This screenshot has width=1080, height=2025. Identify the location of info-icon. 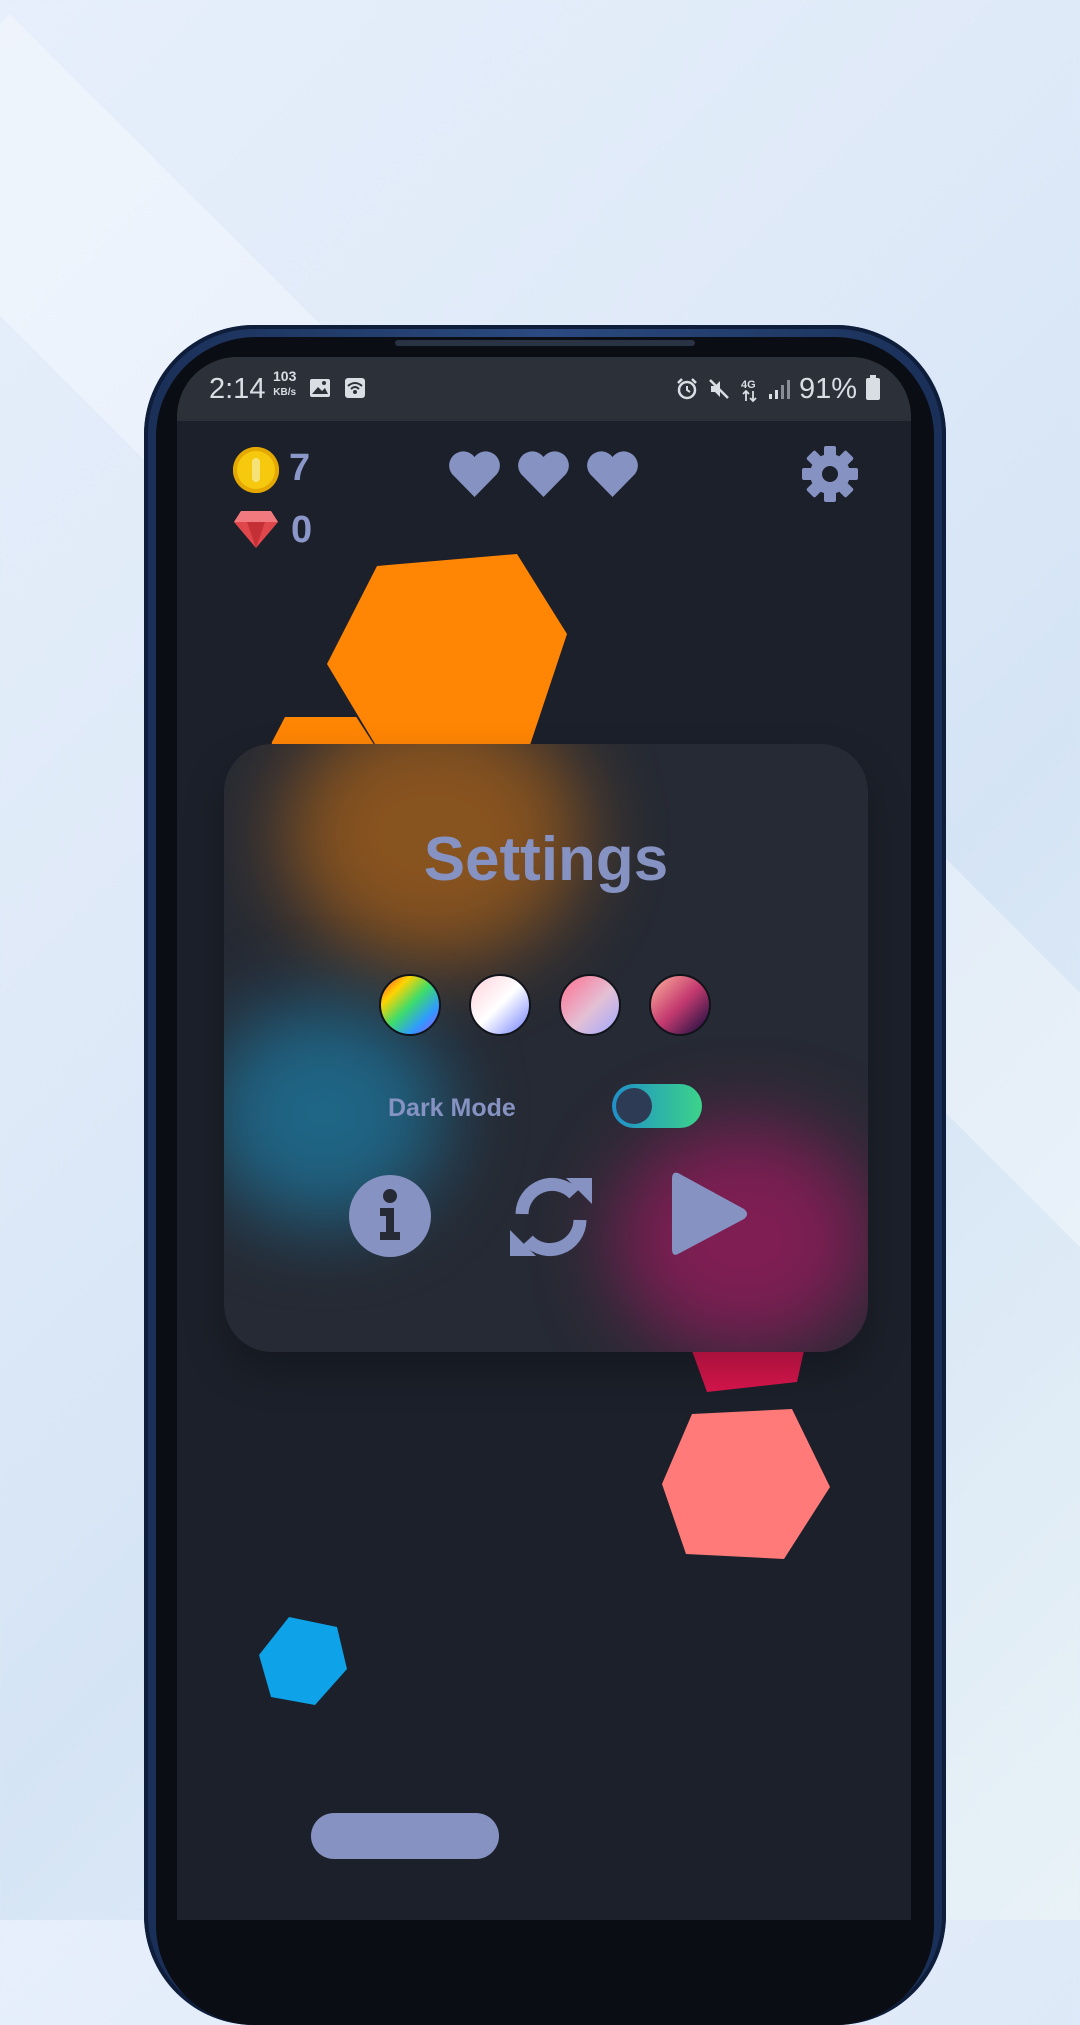
(390, 1216).